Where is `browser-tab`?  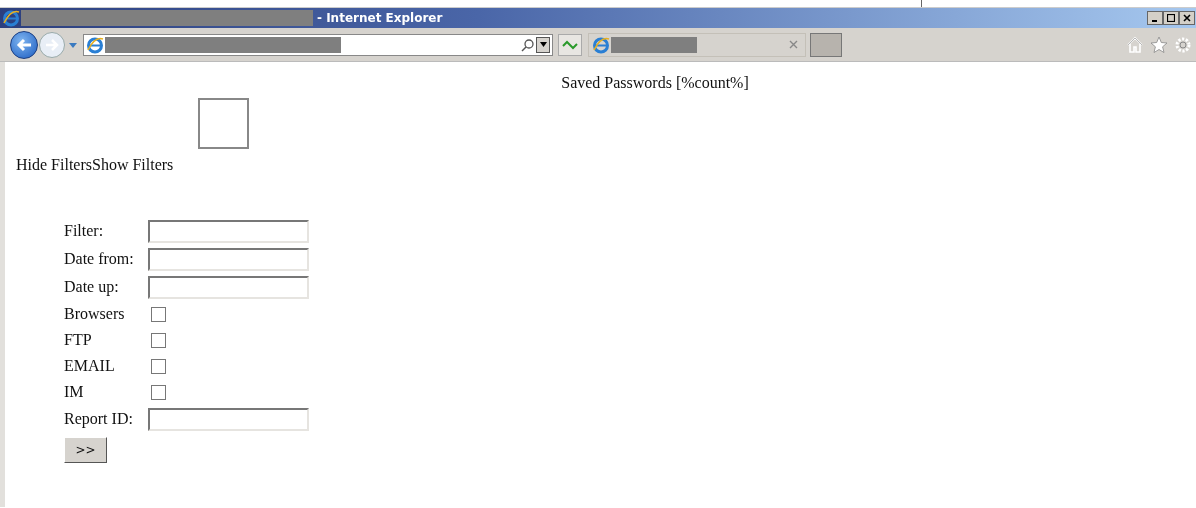
browser-tab is located at coordinates (697, 44).